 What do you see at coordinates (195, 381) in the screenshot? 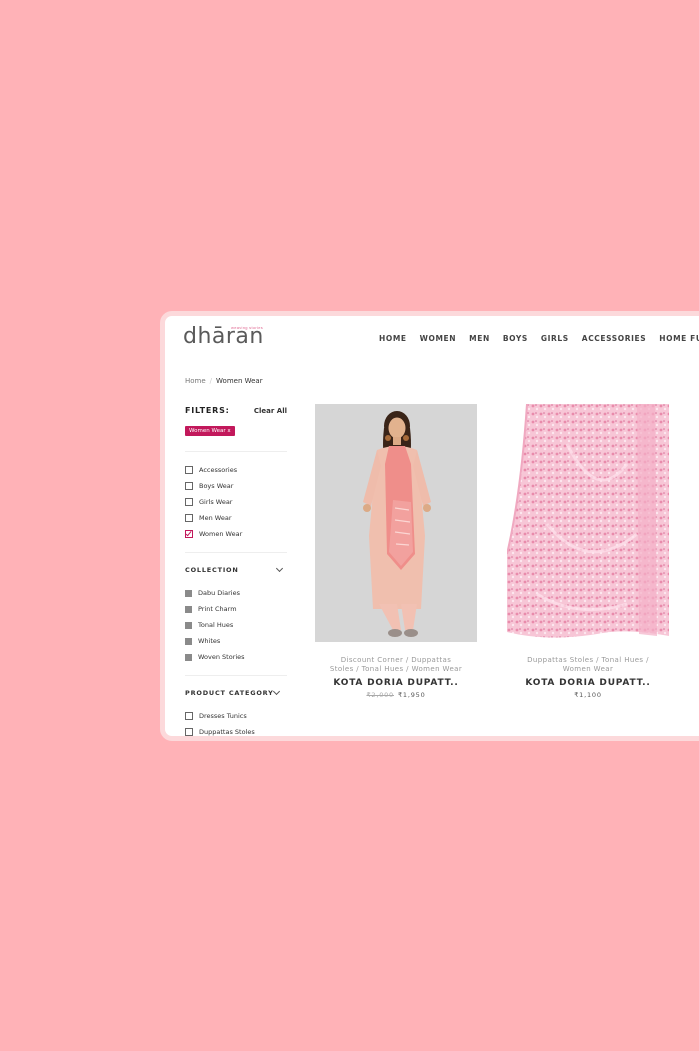
I see `breadcrumb-home: Home` at bounding box center [195, 381].